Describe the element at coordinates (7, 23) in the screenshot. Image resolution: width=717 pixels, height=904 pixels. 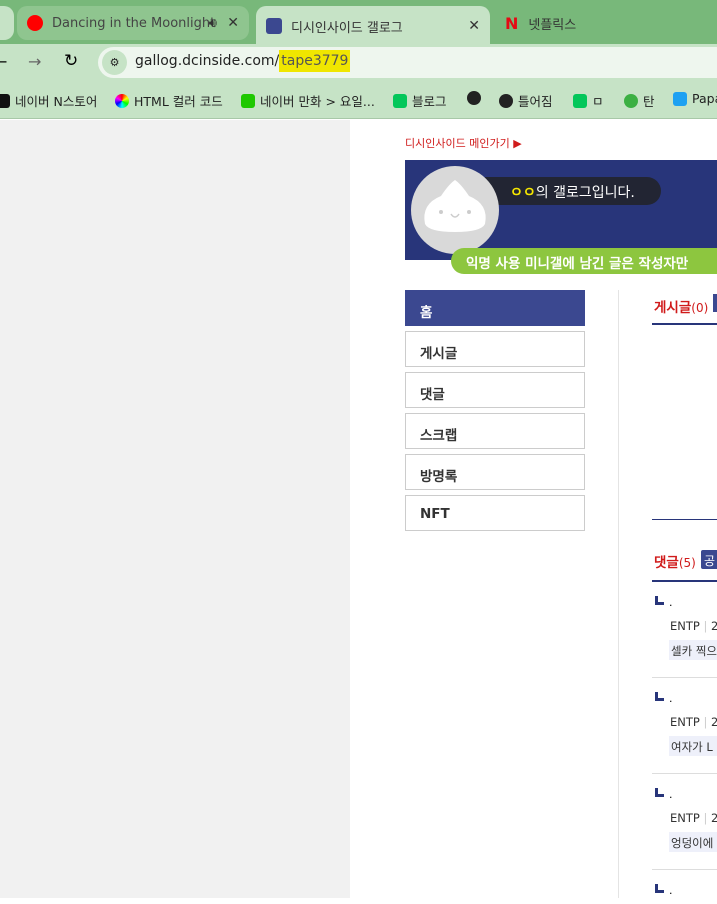
I see `tab-dropdown: ▾` at that location.